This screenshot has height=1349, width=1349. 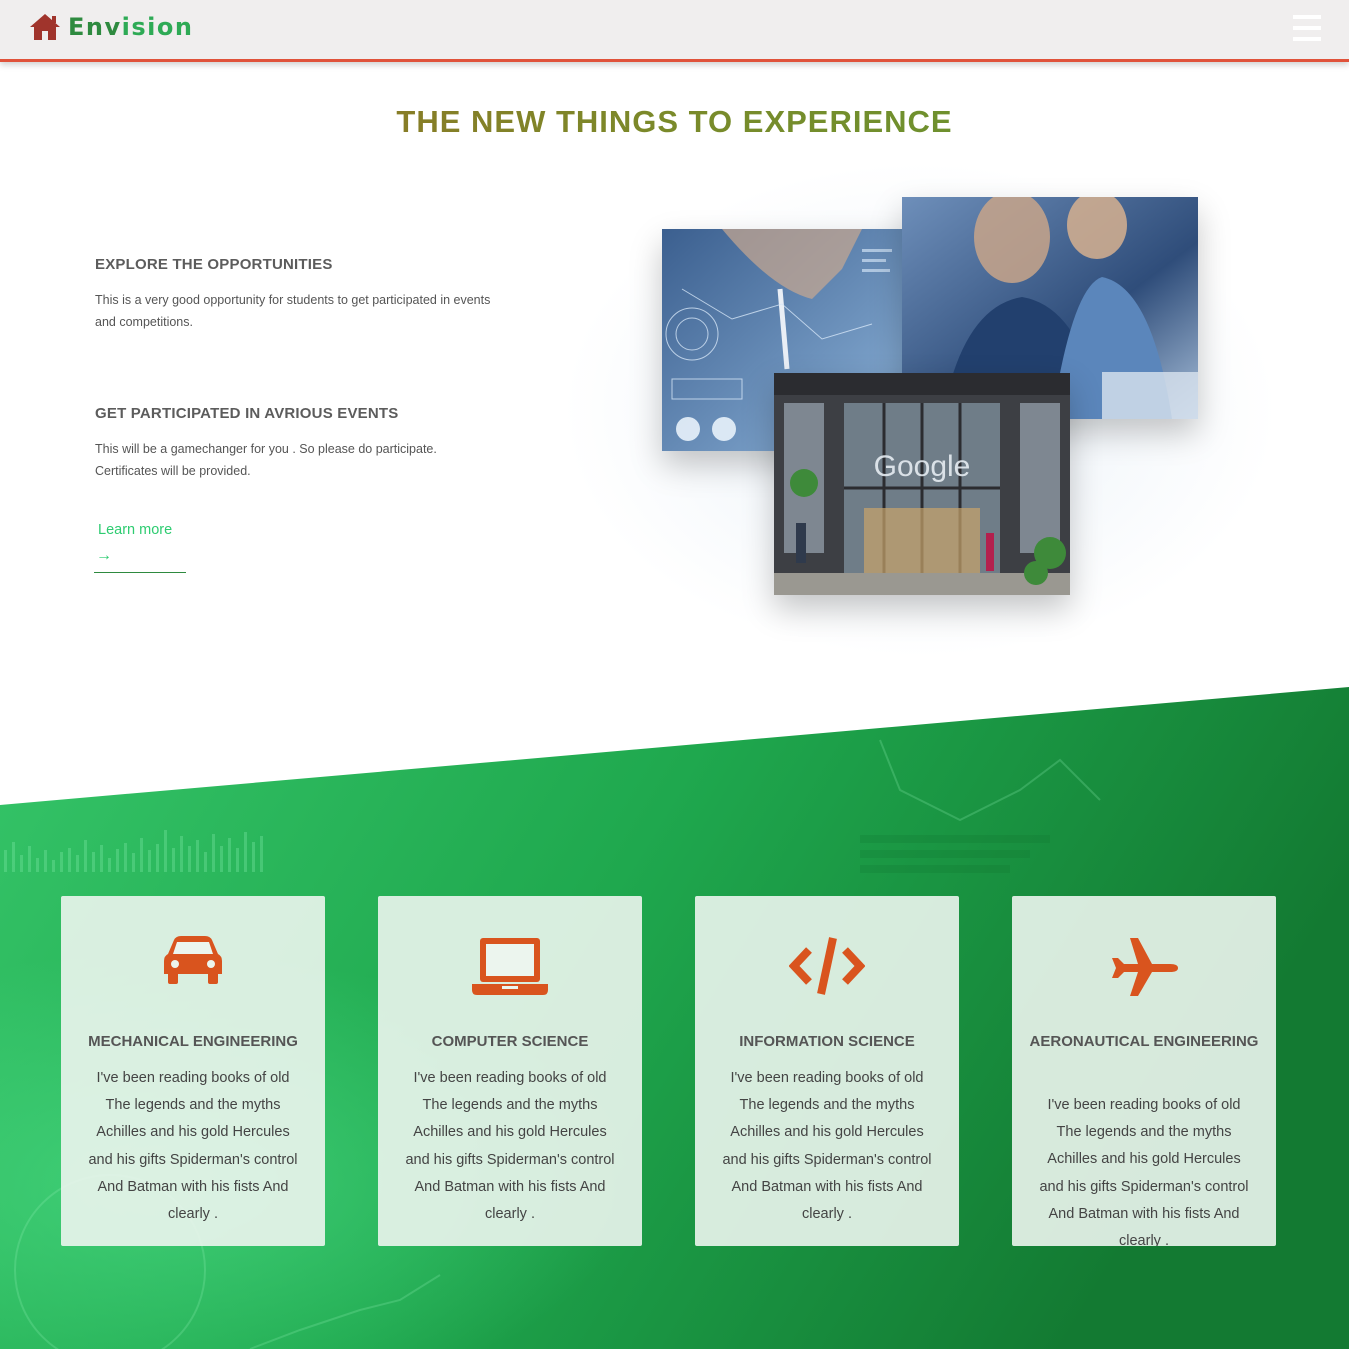 What do you see at coordinates (827, 1041) in the screenshot?
I see `card-title: INFORMATION SCIENCE` at bounding box center [827, 1041].